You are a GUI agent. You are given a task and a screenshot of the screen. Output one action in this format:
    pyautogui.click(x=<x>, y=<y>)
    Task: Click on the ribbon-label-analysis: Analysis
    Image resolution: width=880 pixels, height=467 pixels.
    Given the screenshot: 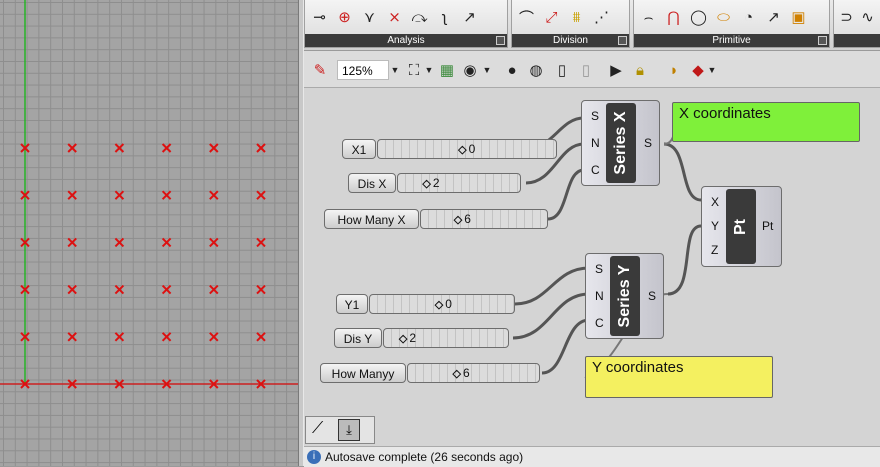 What is the action you would take?
    pyautogui.click(x=406, y=40)
    